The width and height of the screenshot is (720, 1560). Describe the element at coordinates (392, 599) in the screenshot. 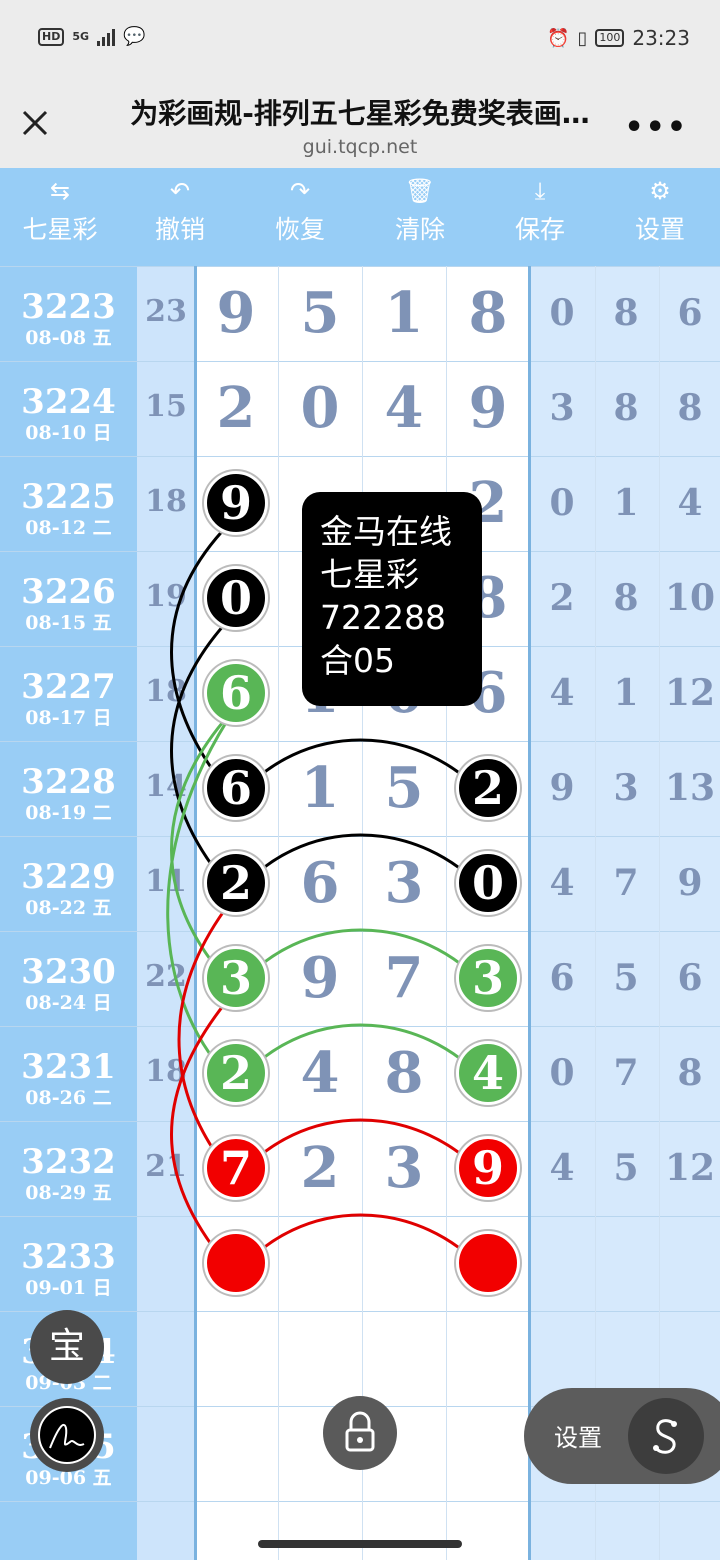

I see `info-tooltip: 金马在线 七星彩 722288 合05` at that location.